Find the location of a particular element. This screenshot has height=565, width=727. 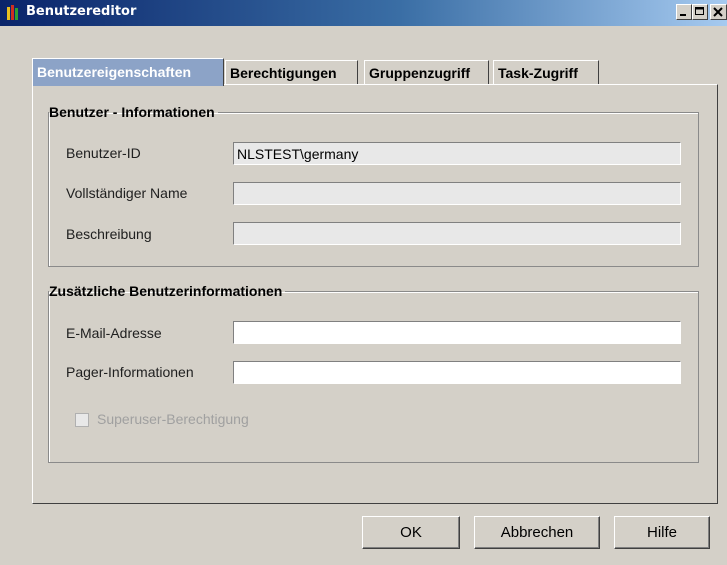

window-title: Benutzereditor is located at coordinates (81, 11).